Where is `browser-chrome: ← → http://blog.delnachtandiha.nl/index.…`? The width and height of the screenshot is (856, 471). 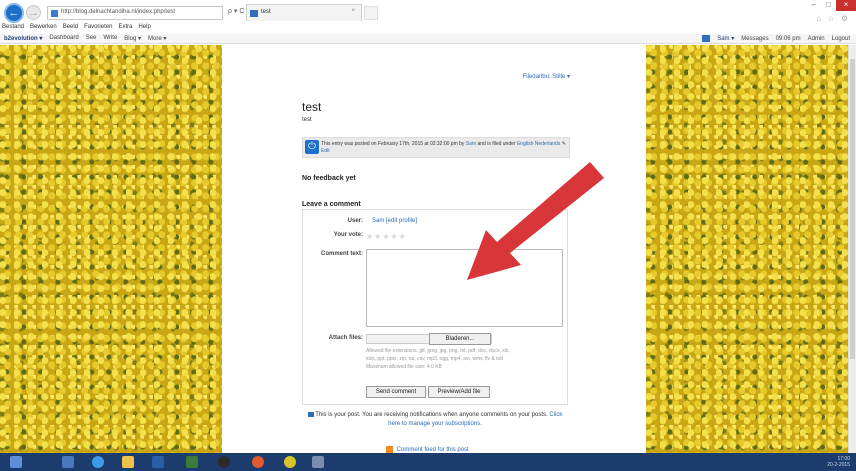 browser-chrome: ← → http://blog.delnachtandiha.nl/index.… is located at coordinates (428, 18).